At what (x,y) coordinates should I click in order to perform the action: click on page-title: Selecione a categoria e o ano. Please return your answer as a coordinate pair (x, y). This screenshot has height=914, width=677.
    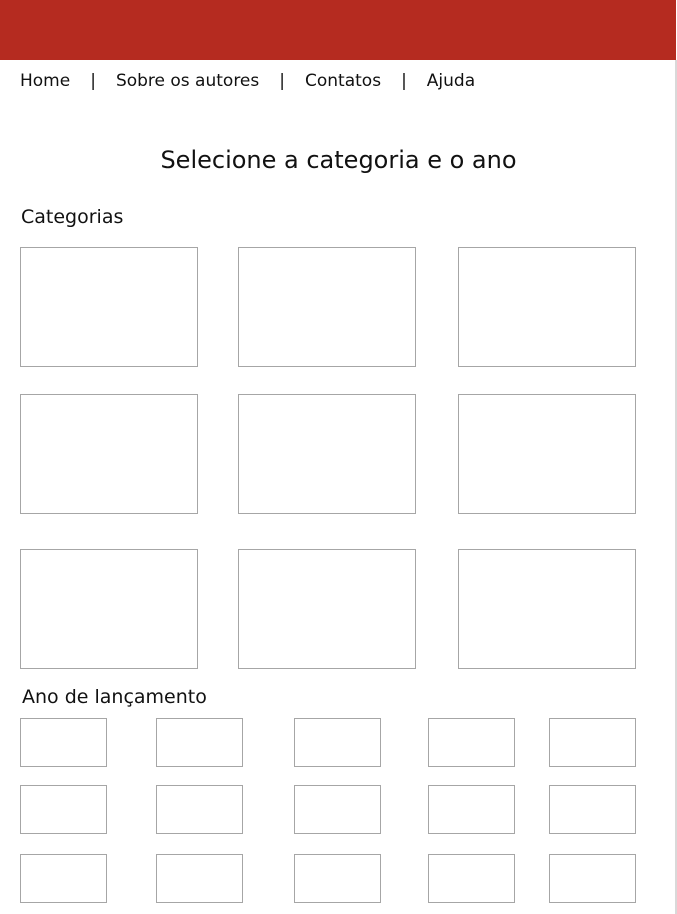
    Looking at the image, I should click on (338, 160).